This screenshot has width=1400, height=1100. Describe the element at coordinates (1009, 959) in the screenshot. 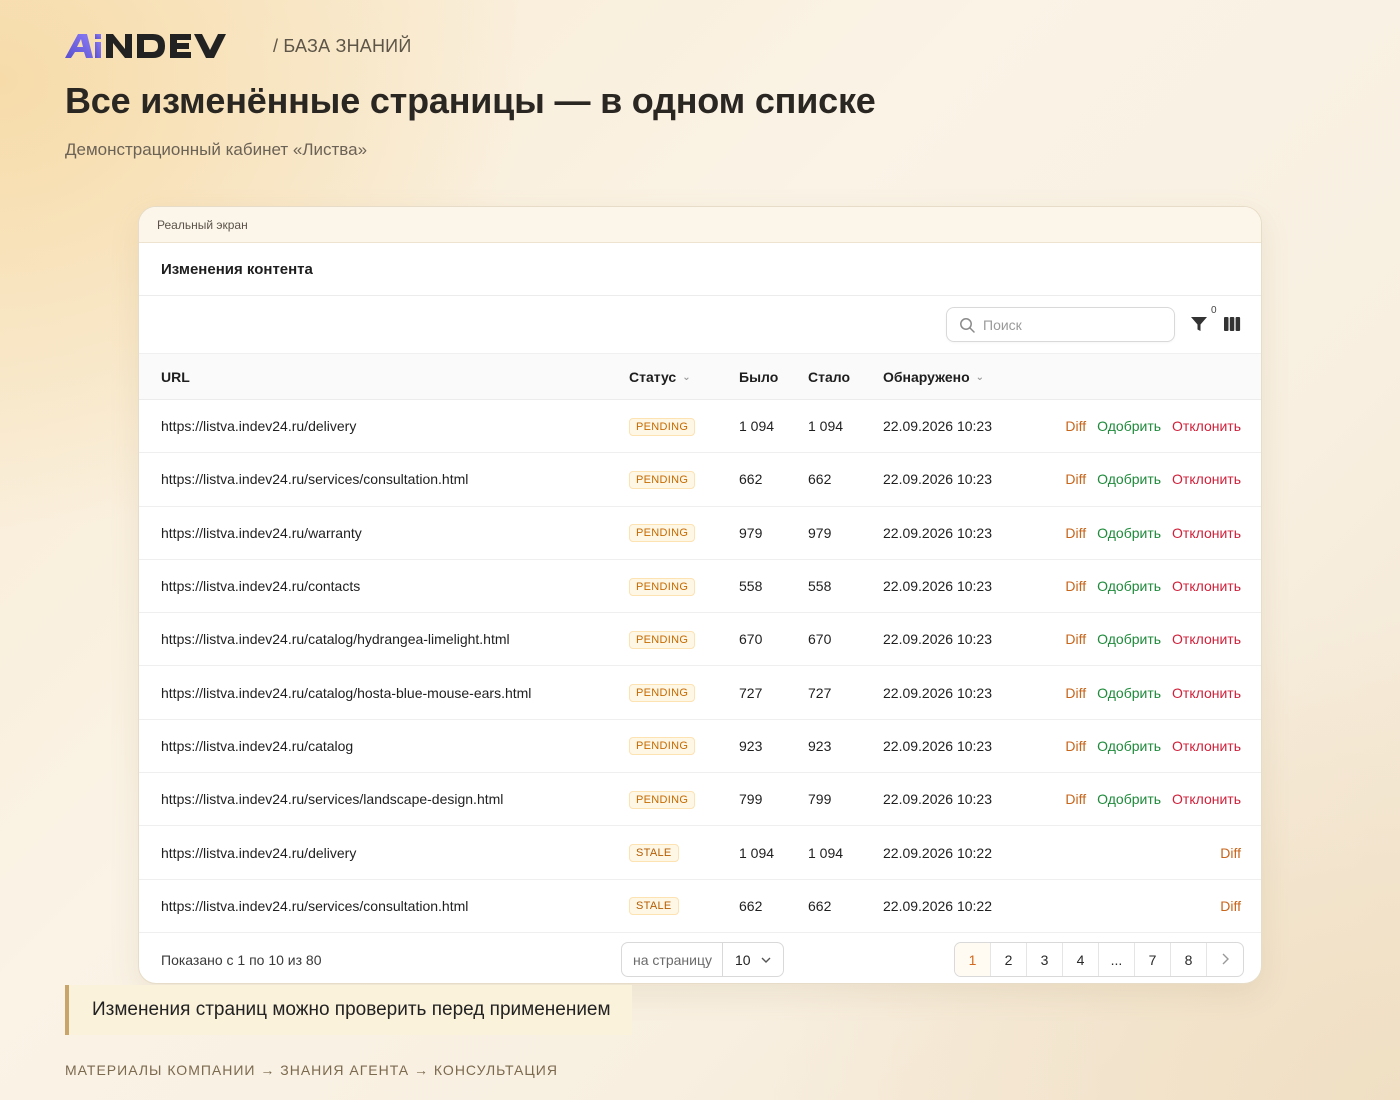

I see `page-button: 2` at that location.